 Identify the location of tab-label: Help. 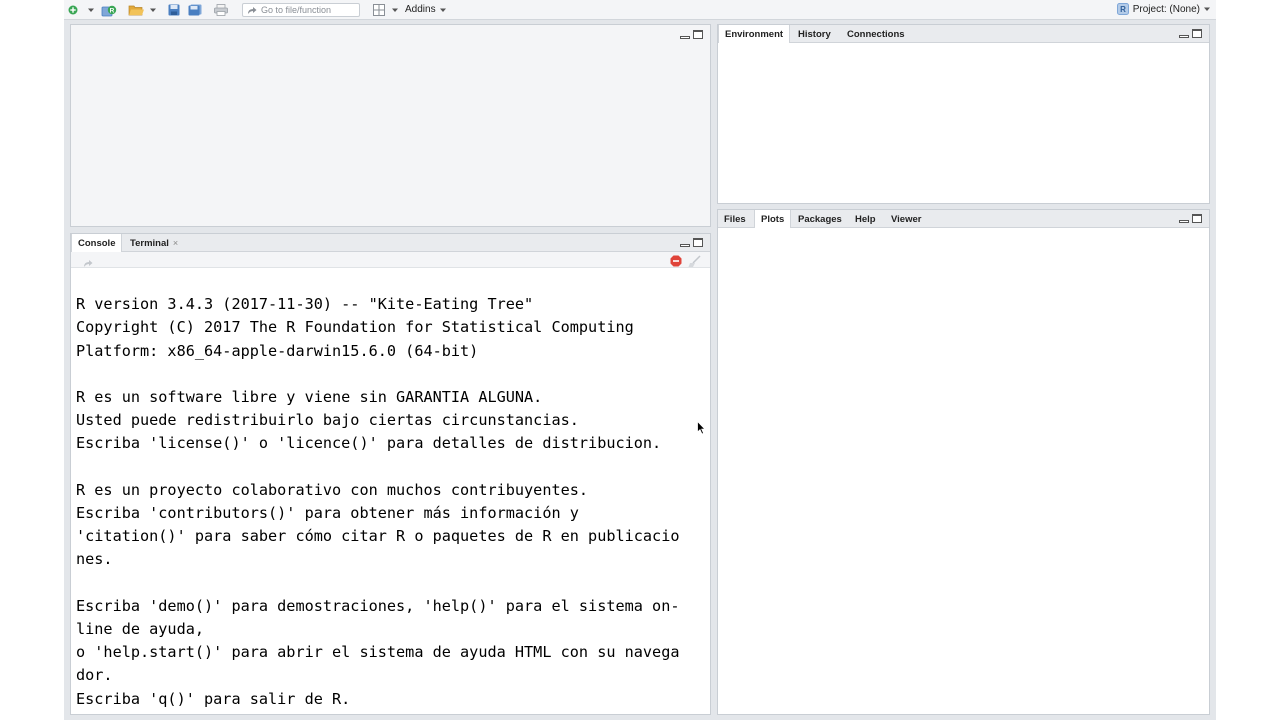
(865, 219).